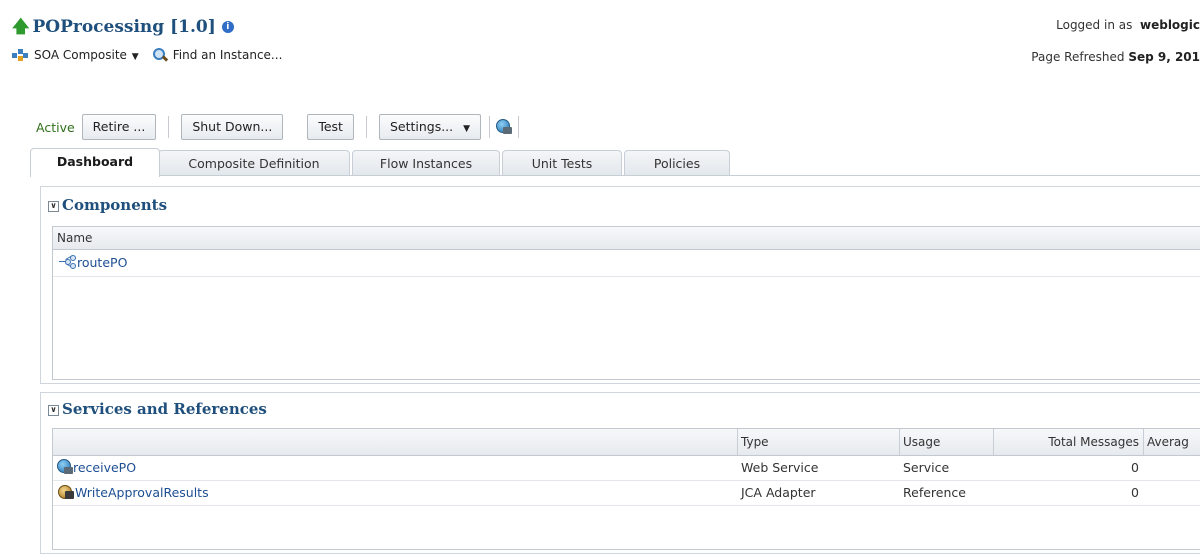  What do you see at coordinates (626, 238) in the screenshot?
I see `components-table-header: Name` at bounding box center [626, 238].